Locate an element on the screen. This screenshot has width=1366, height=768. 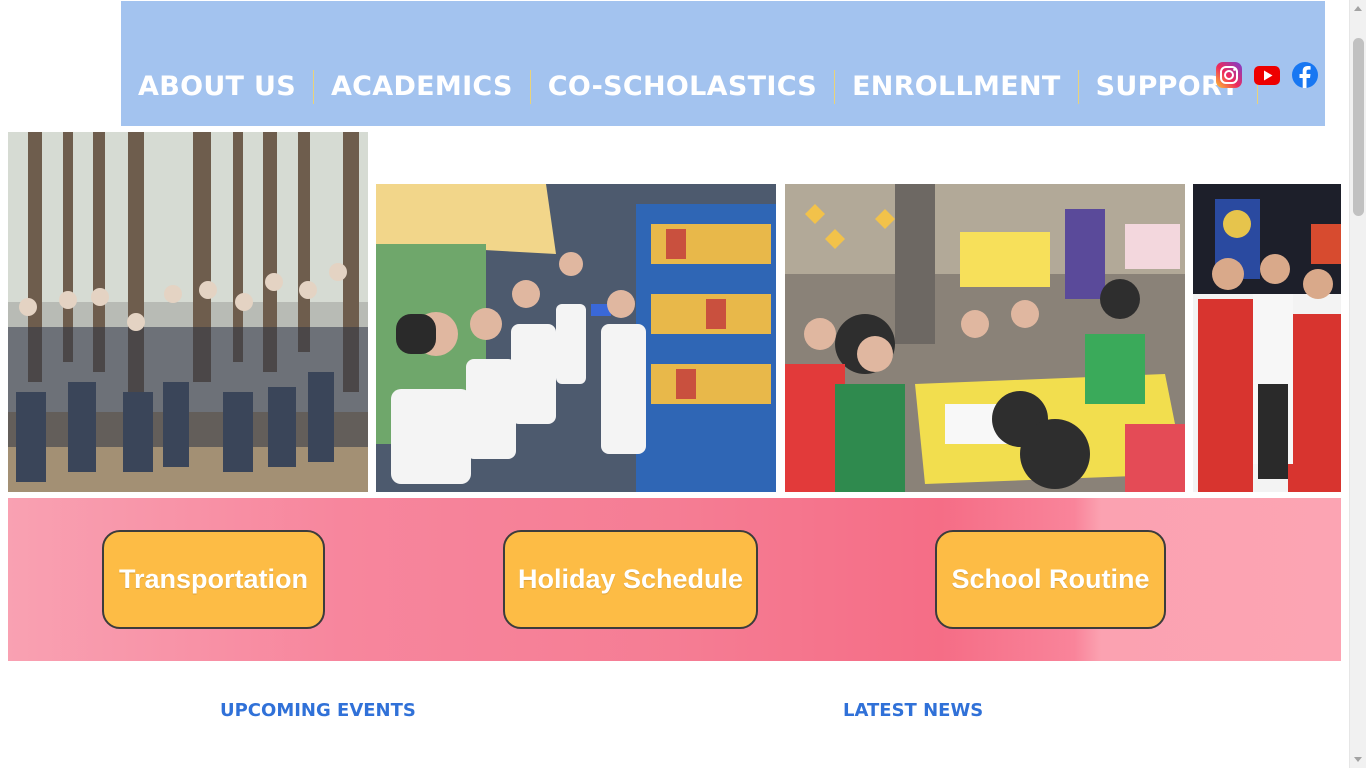
school-routine-button: School Routine is located at coordinates (1050, 579).